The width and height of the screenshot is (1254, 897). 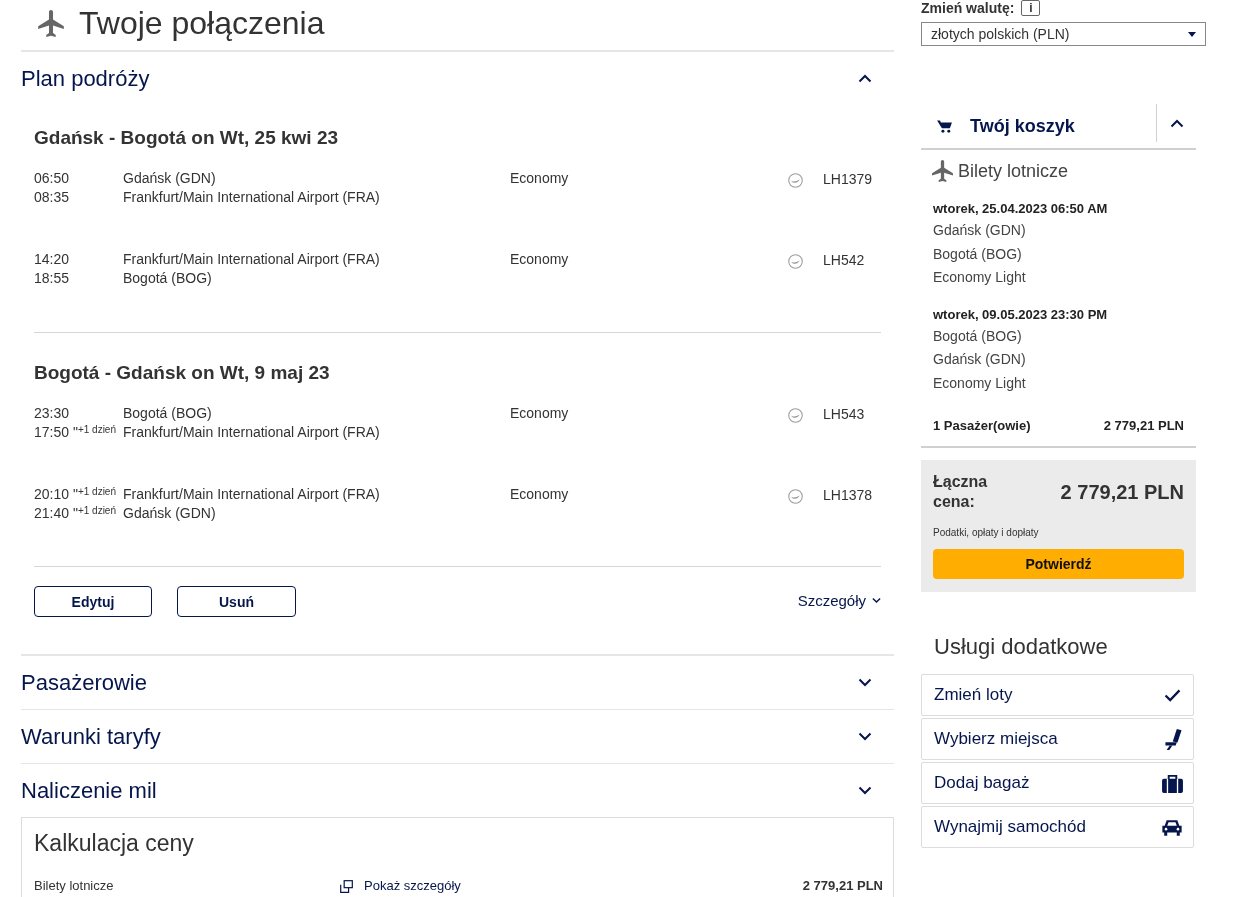 I want to click on origin-airport: Bogotá (BOG), so click(x=167, y=413).